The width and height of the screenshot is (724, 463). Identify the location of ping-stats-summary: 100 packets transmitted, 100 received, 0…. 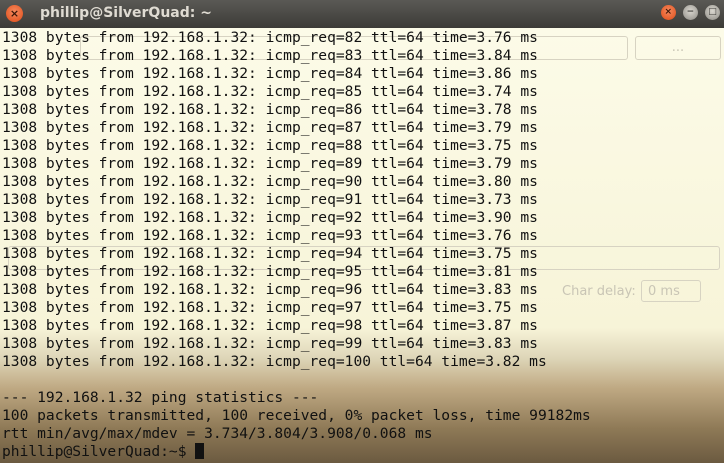
(296, 415).